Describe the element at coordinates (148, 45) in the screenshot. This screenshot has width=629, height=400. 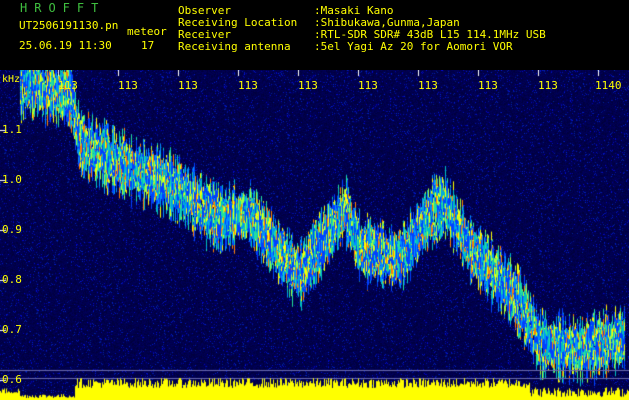
I see `meteor-count: 17` at that location.